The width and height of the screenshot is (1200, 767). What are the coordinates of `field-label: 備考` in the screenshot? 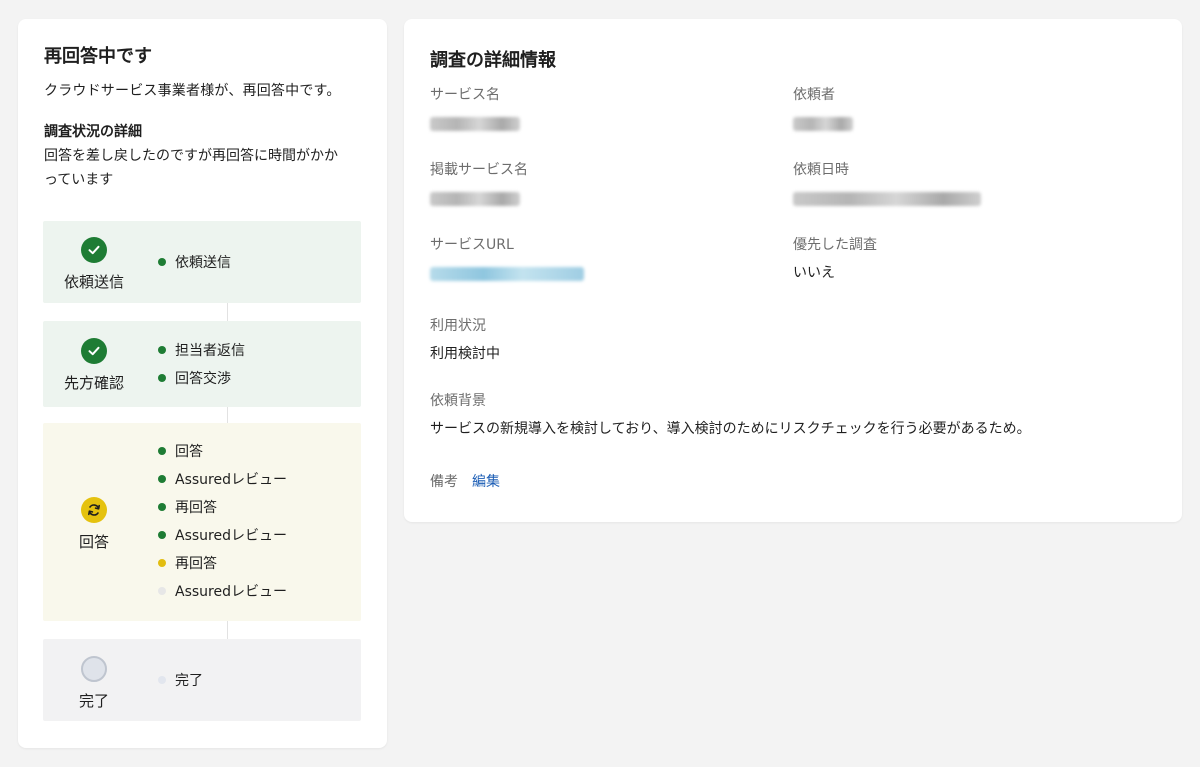 It's located at (444, 482).